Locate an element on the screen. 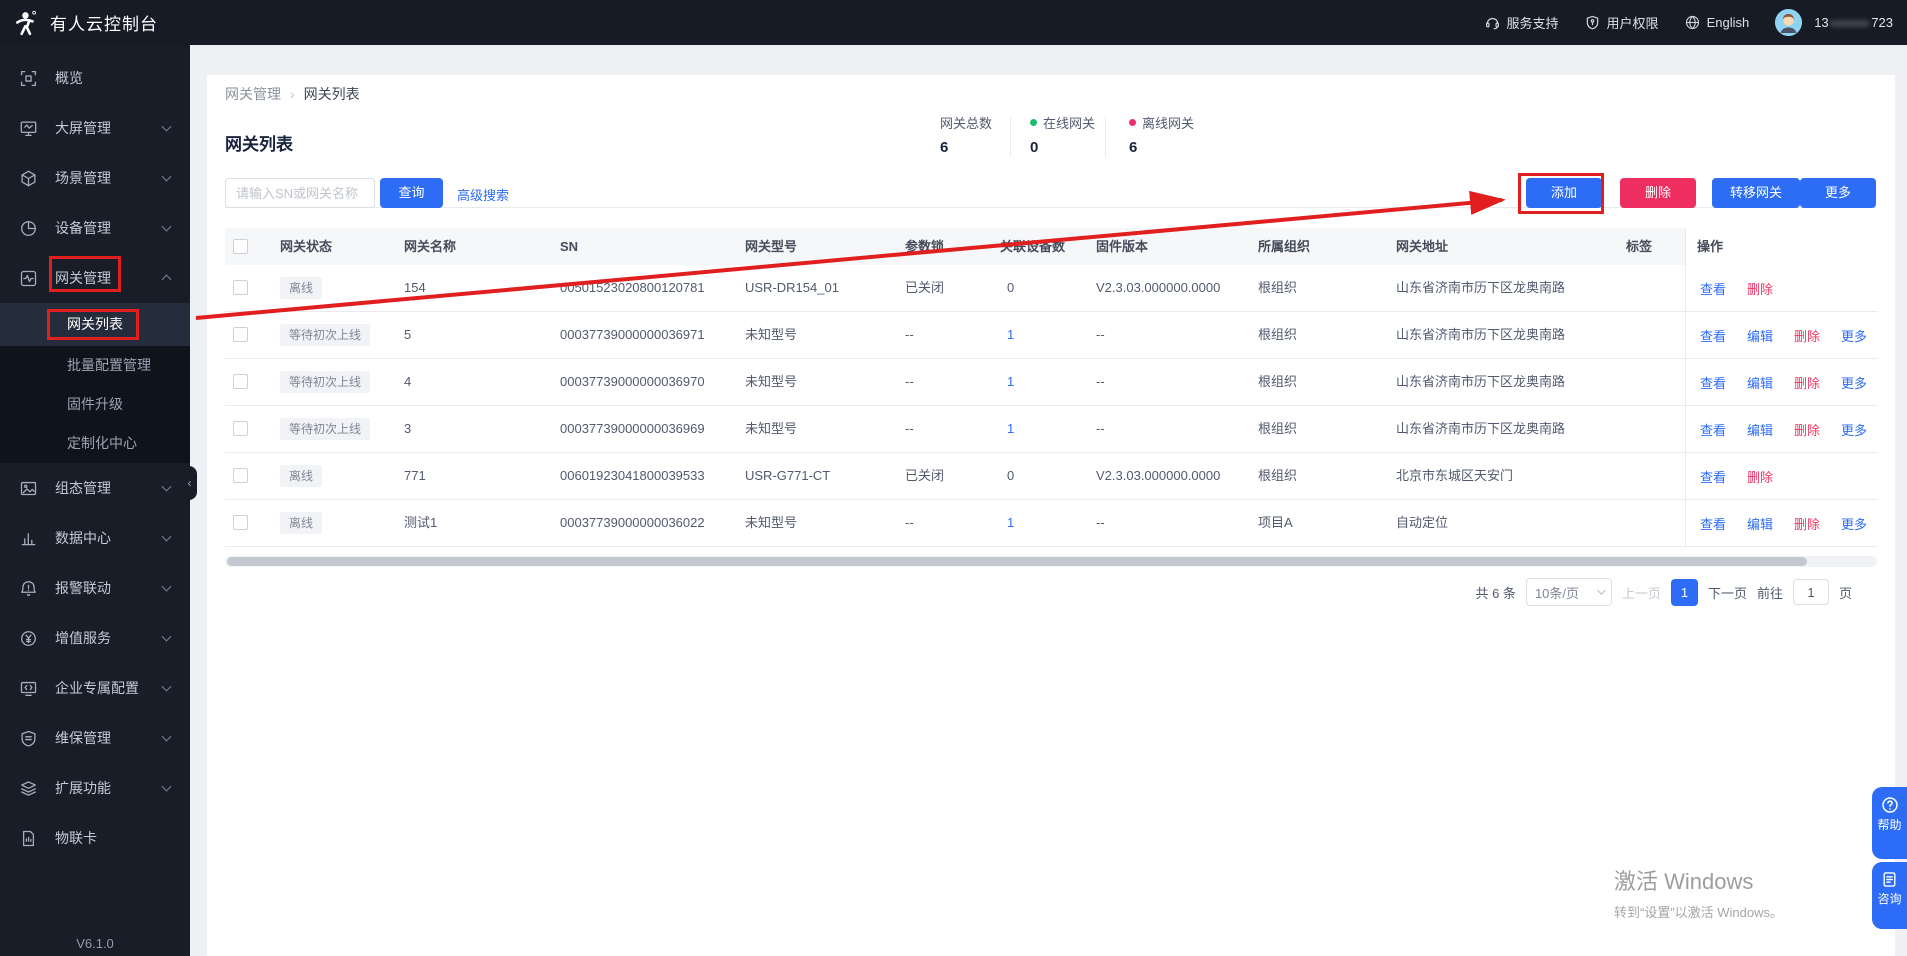 The image size is (1907, 956). linked-device-count: 0 is located at coordinates (1011, 475).